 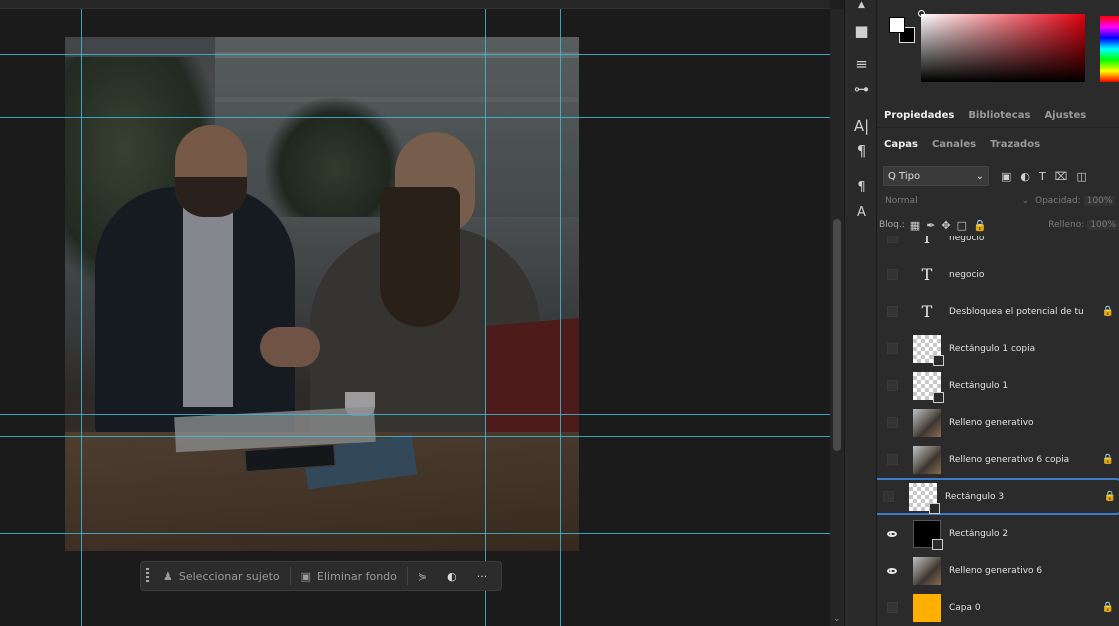 I want to click on layer-row: Rectángulo 2, so click(x=998, y=533).